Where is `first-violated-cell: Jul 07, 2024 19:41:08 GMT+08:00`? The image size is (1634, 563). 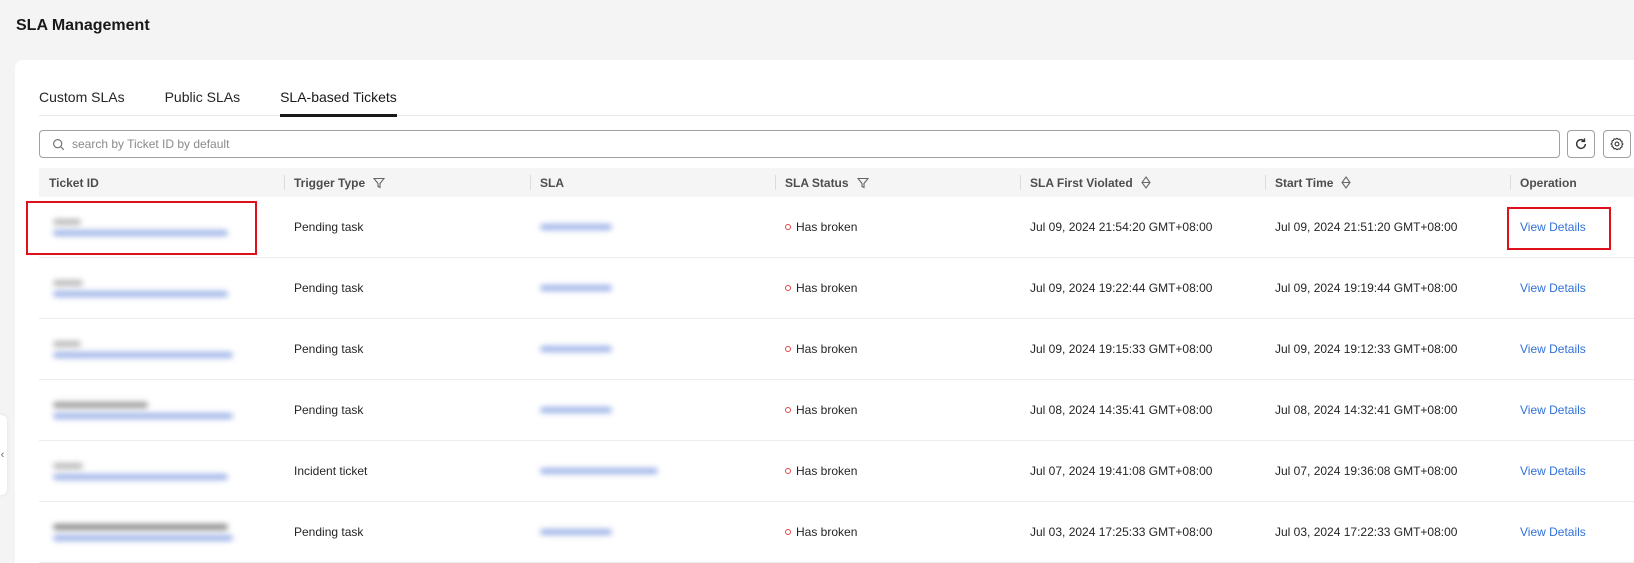 first-violated-cell: Jul 07, 2024 19:41:08 GMT+08:00 is located at coordinates (1121, 471).